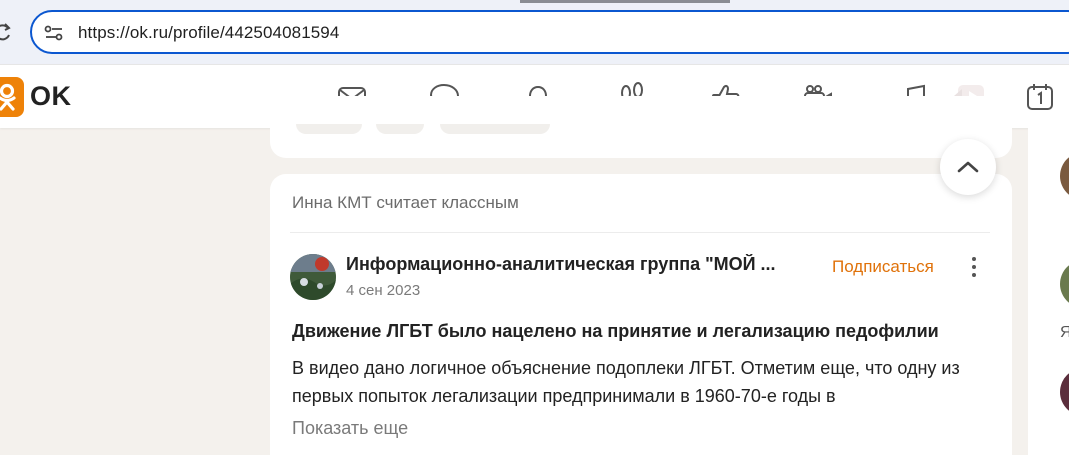  Describe the element at coordinates (12, 97) in the screenshot. I see `ok-logo-icon` at that location.